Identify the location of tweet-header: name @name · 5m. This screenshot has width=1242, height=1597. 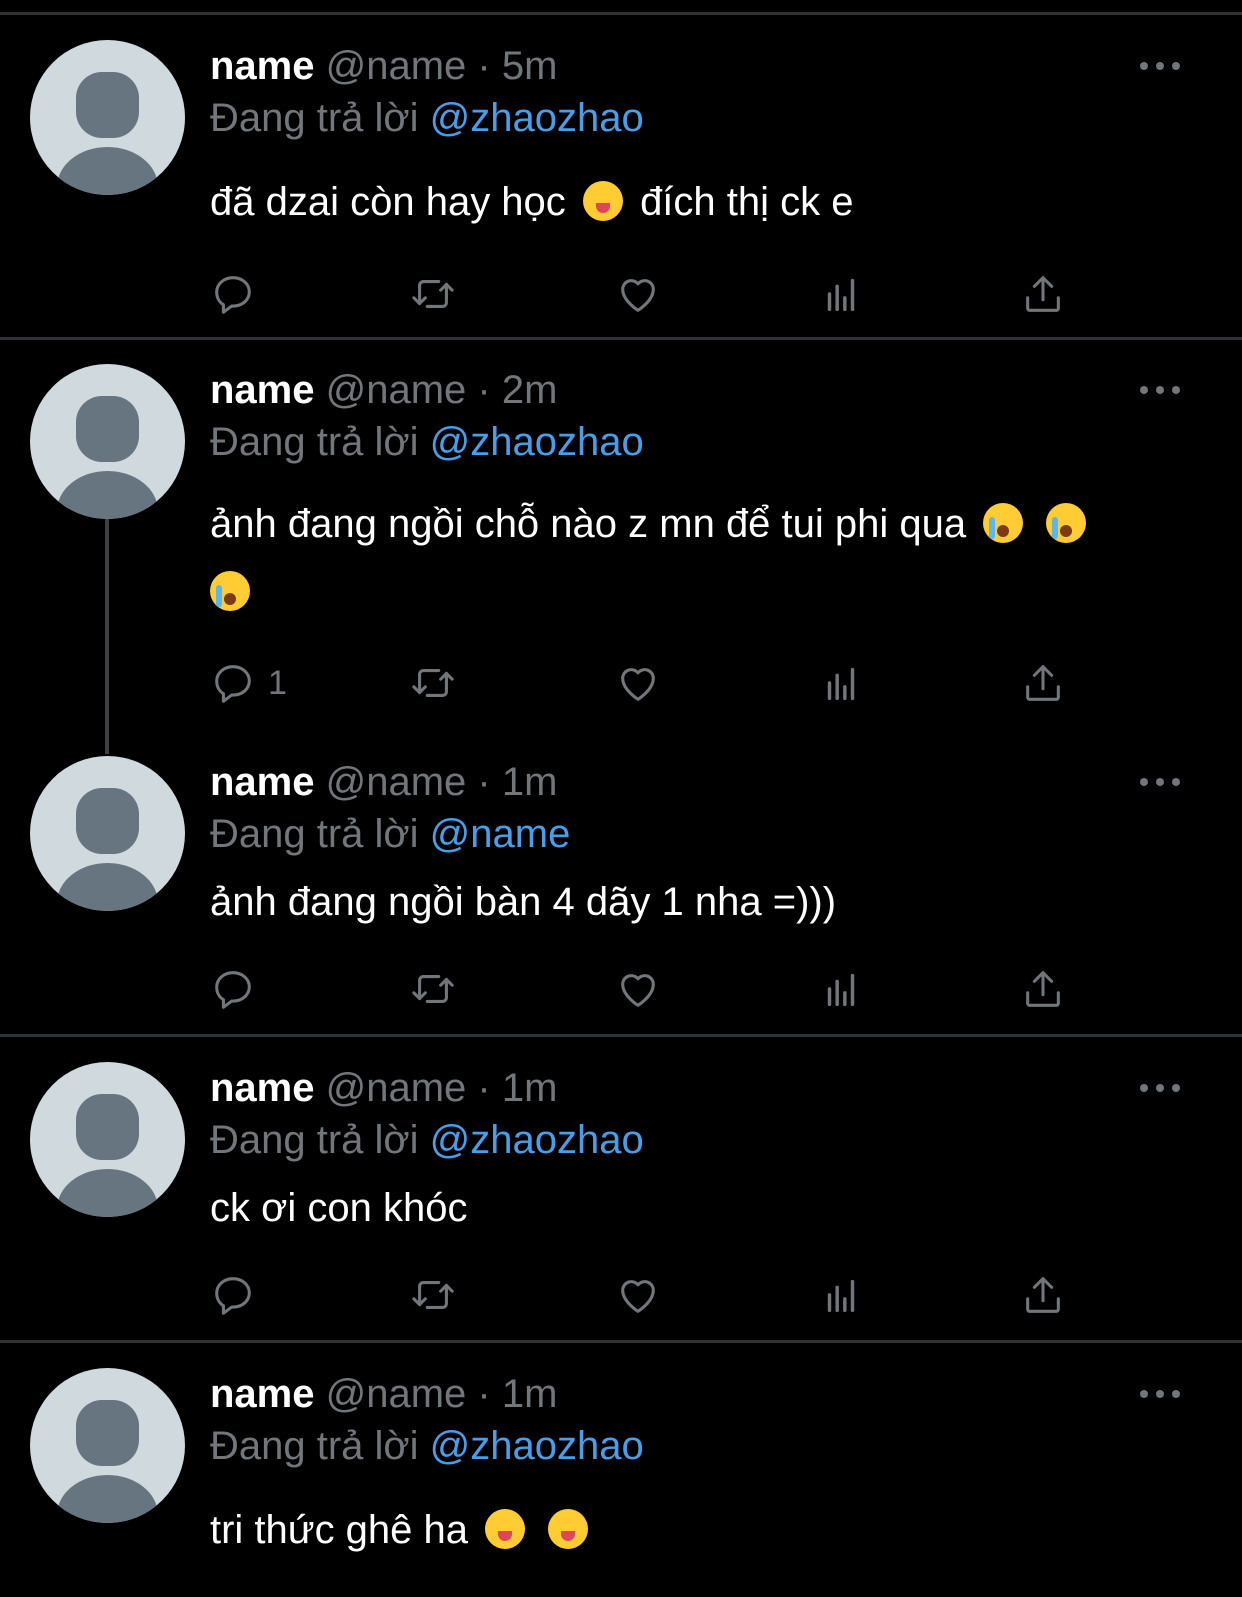
(383, 66).